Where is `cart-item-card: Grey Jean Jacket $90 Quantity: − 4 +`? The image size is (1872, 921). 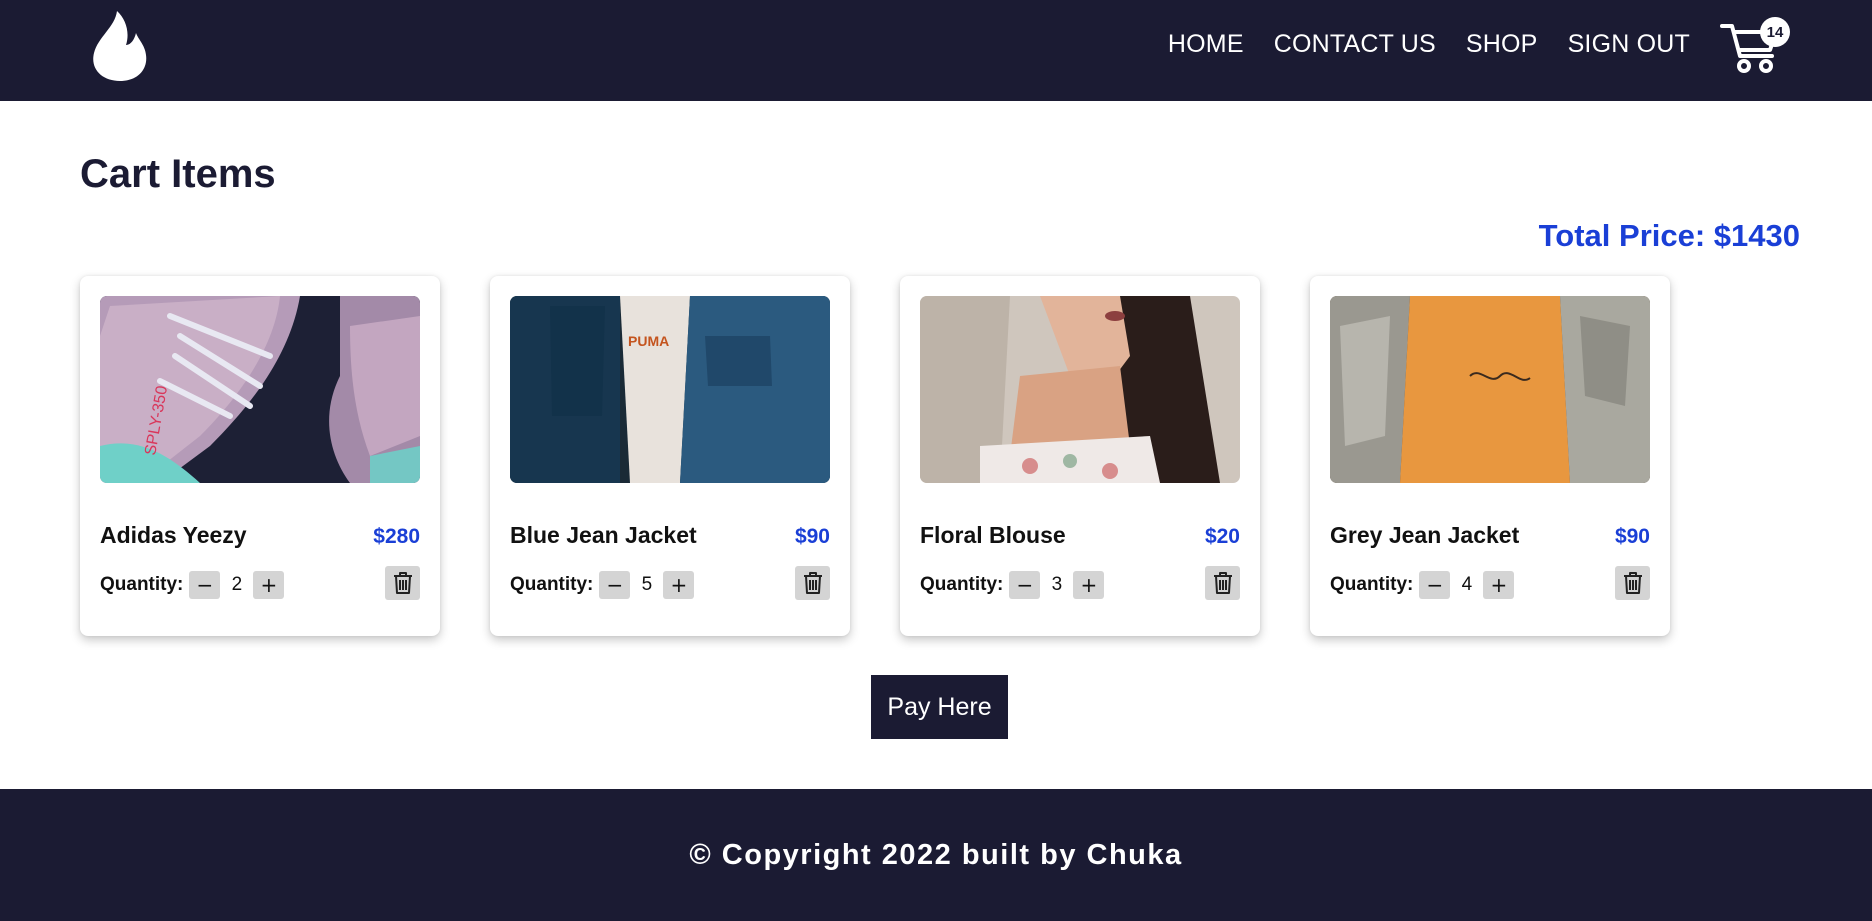 cart-item-card: Grey Jean Jacket $90 Quantity: − 4 + is located at coordinates (1490, 456).